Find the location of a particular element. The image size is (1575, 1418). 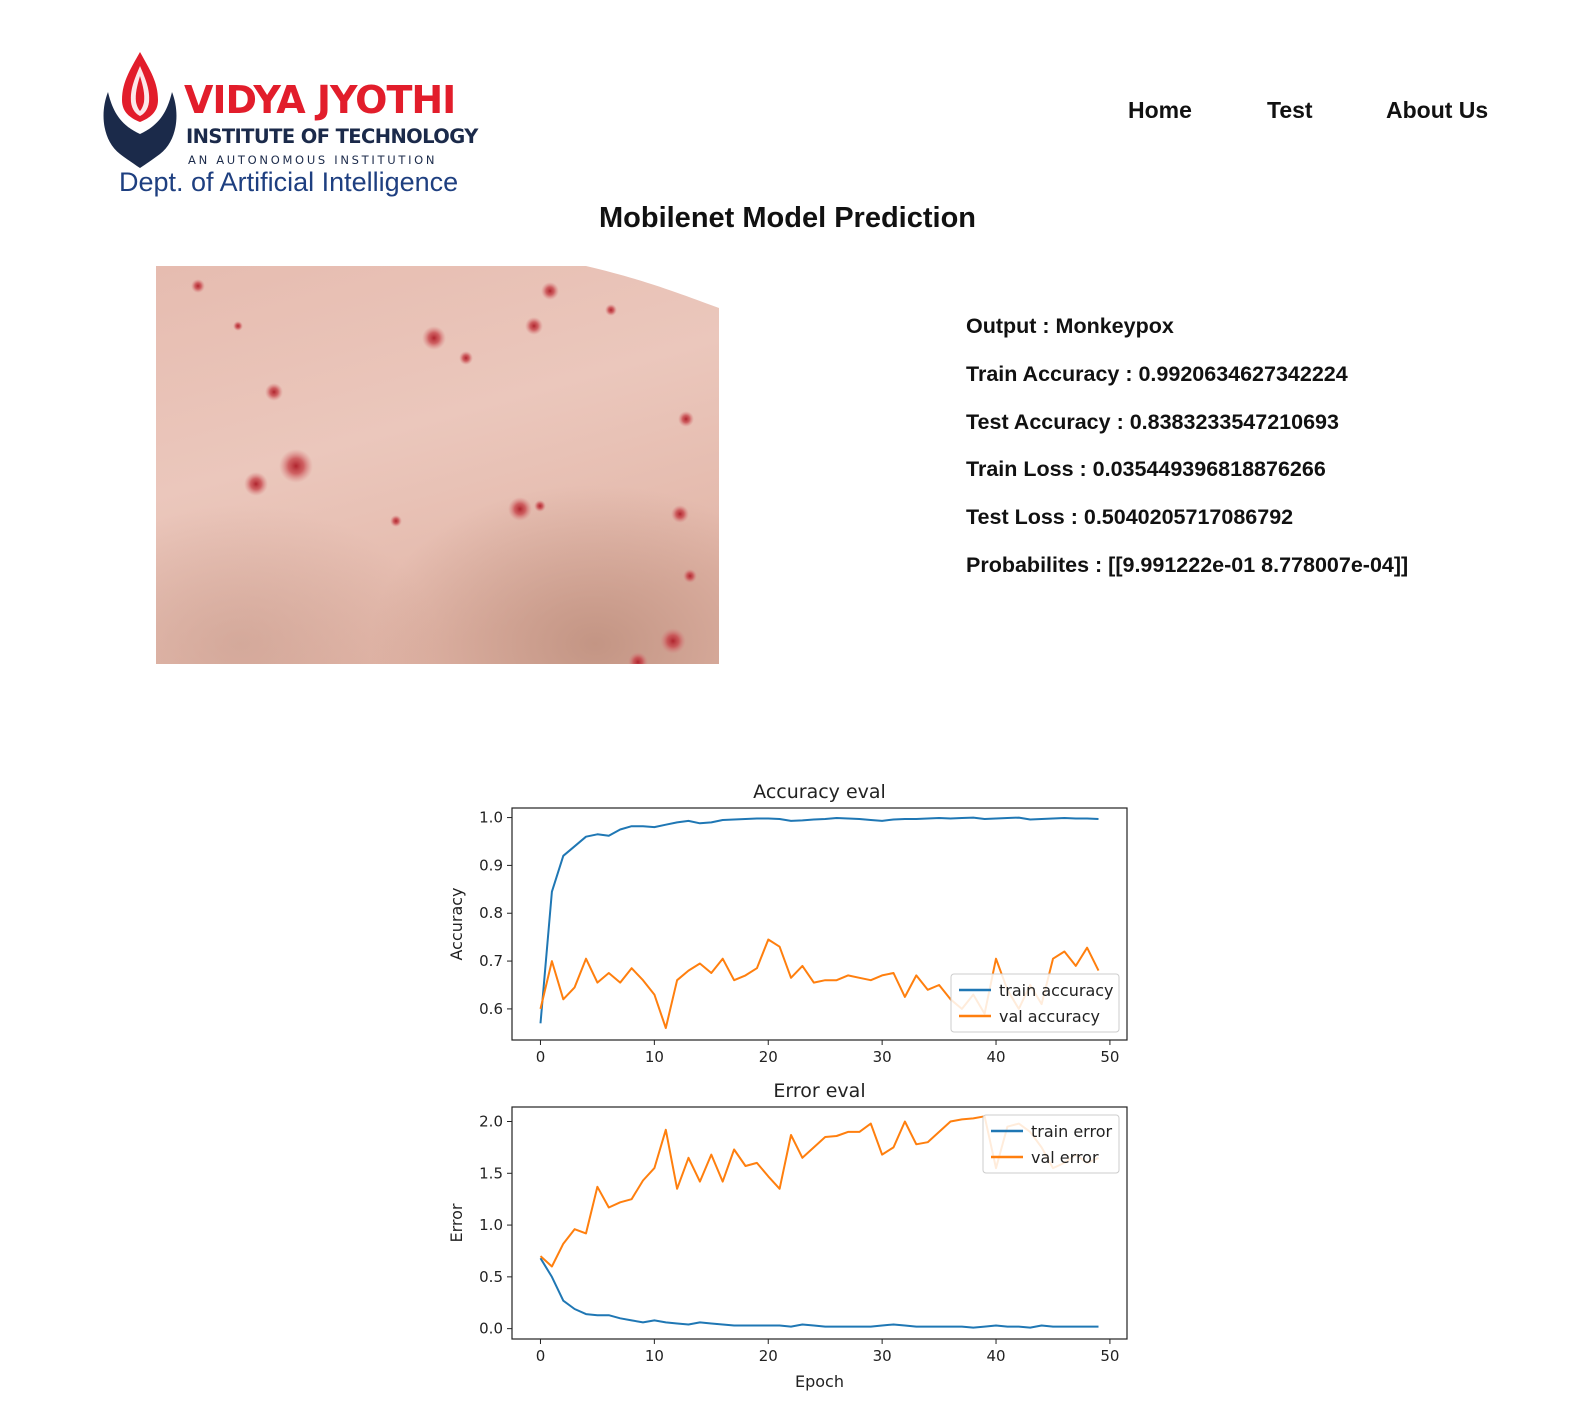

train-accuracy-text: Train Accuracy : 0.9920634627342224 is located at coordinates (1157, 373).